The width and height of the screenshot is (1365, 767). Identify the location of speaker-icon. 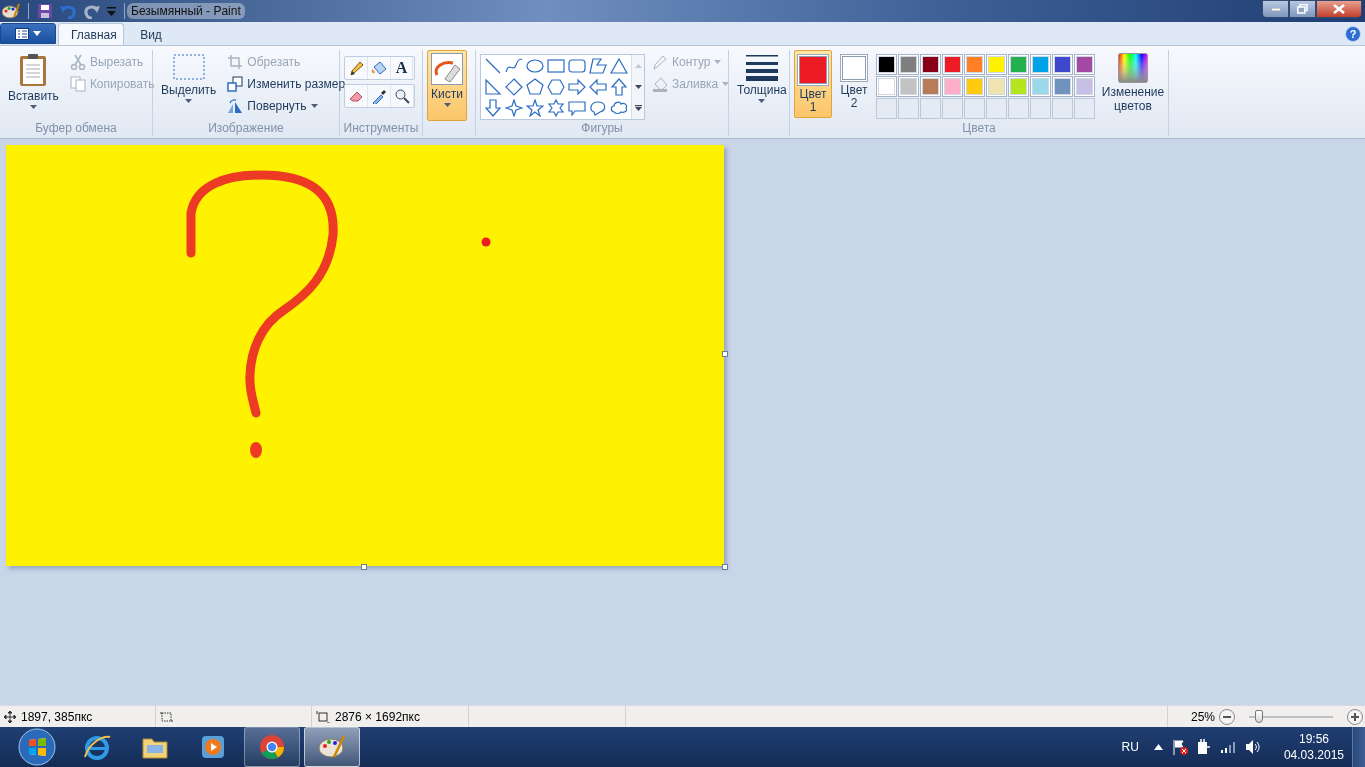
(1252, 747).